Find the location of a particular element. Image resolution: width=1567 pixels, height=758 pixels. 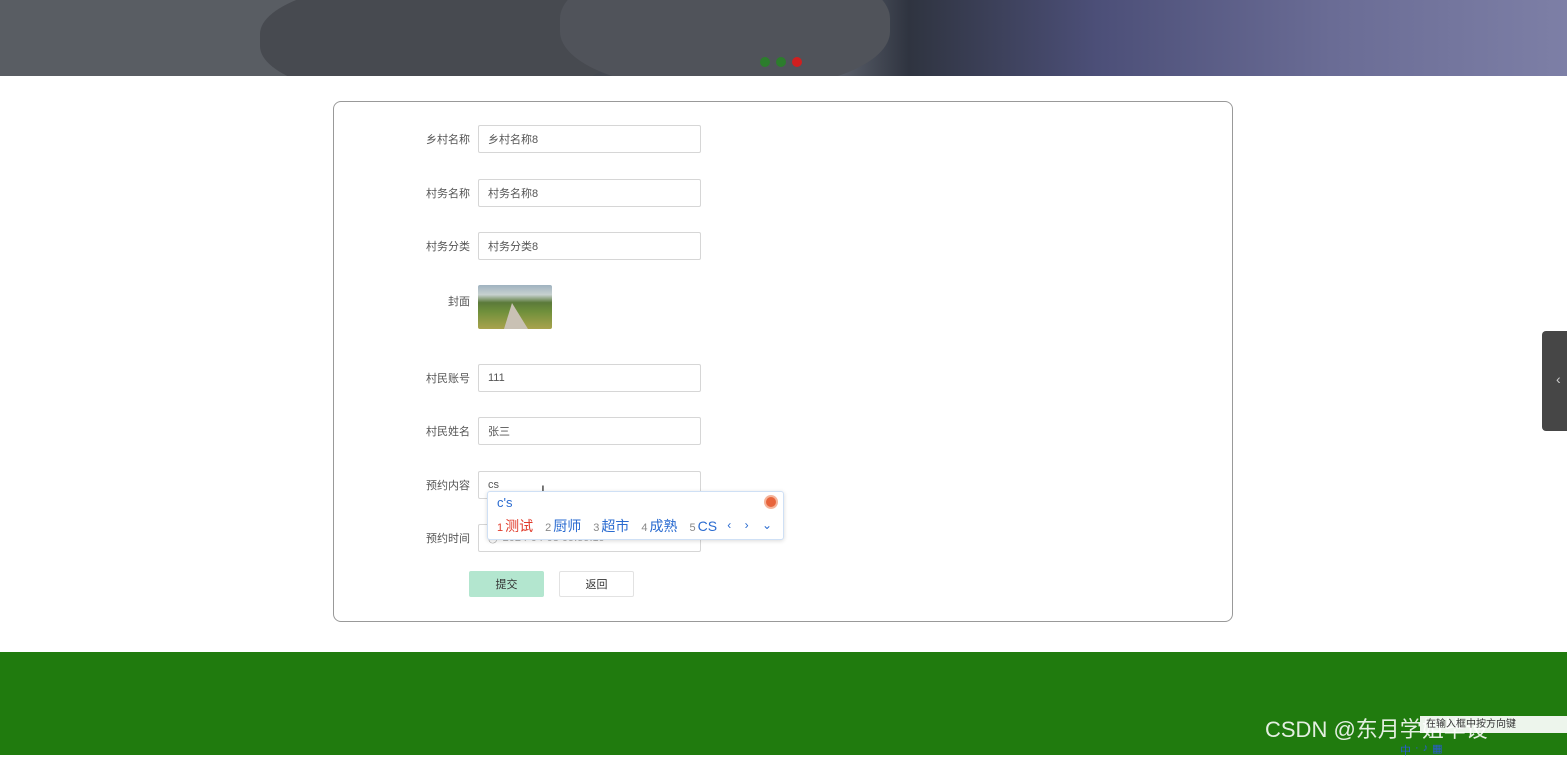

village-name-field: 乡村名称8 is located at coordinates (589, 139).